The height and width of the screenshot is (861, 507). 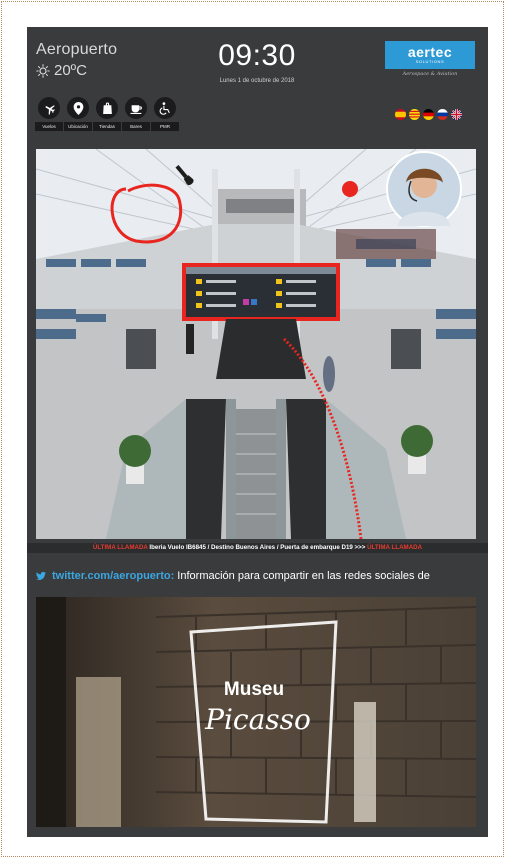 What do you see at coordinates (136, 108) in the screenshot?
I see `coffee-cup-icon` at bounding box center [136, 108].